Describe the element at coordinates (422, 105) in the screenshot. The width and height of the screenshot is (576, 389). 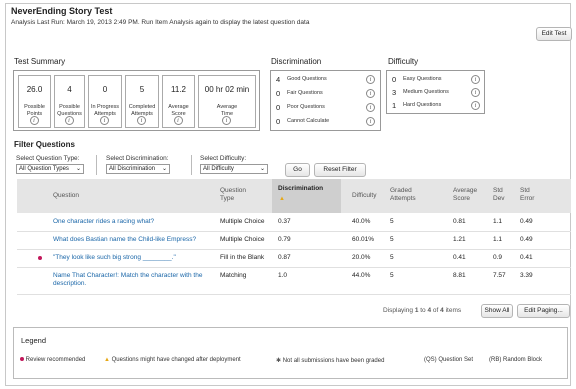
I see `label: Hard Questions` at that location.